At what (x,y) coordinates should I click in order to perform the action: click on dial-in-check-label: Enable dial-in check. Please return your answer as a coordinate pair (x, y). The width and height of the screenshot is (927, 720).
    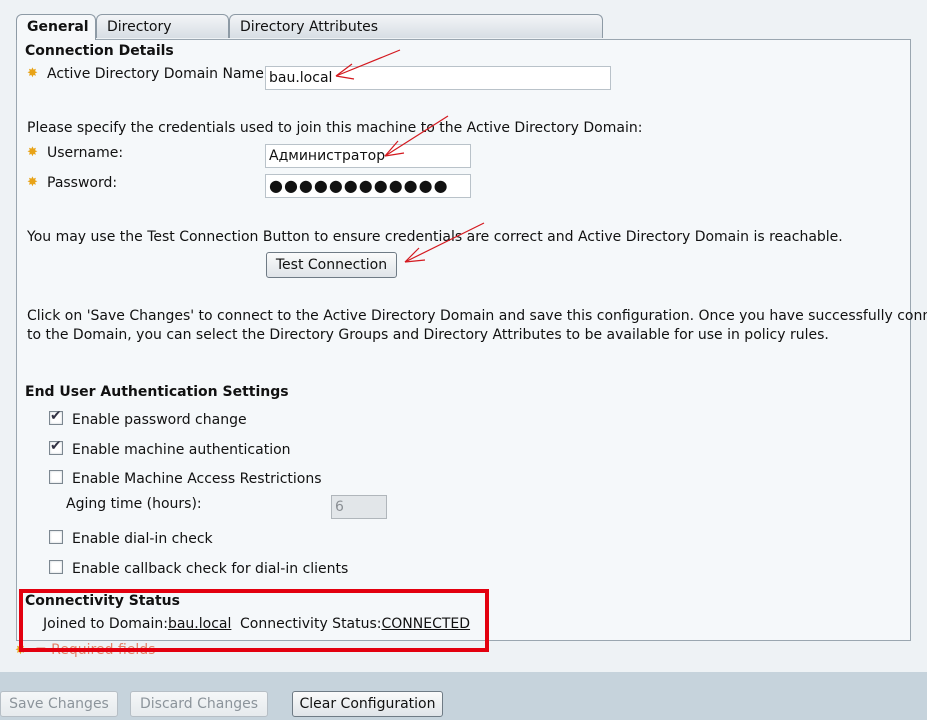
    Looking at the image, I should click on (142, 539).